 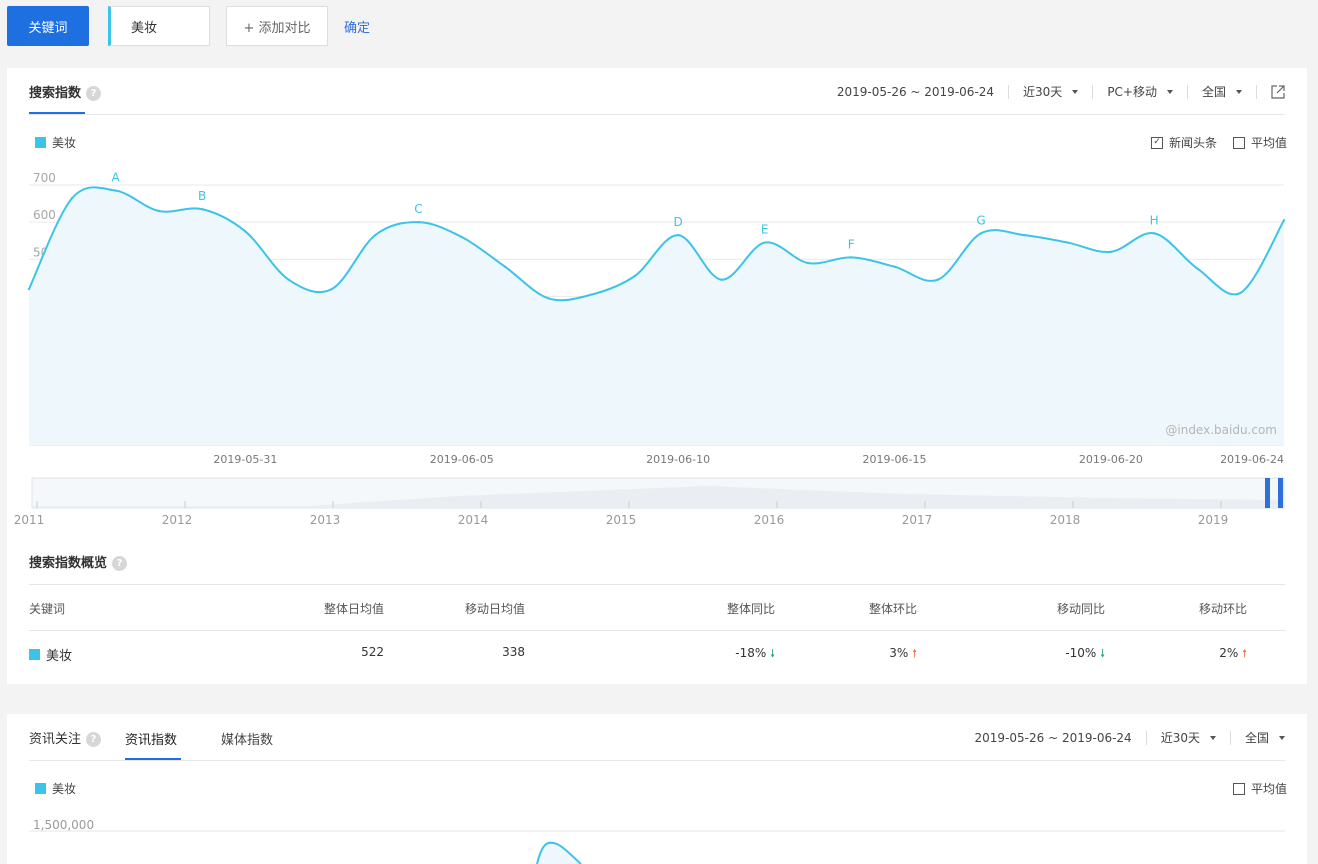 What do you see at coordinates (120, 563) in the screenshot?
I see `help-icon: ?` at bounding box center [120, 563].